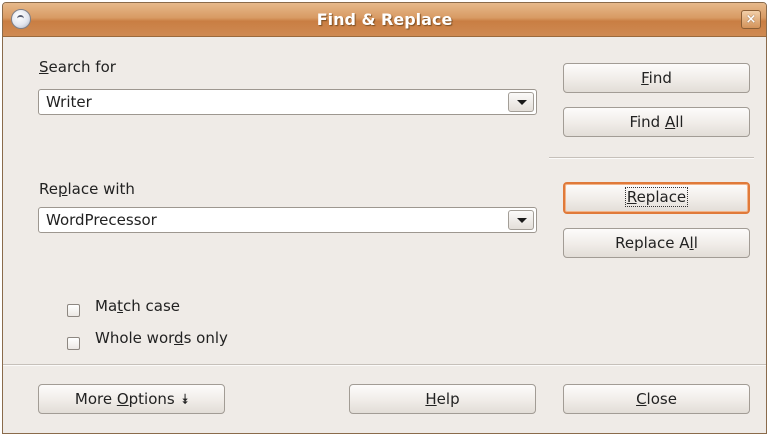 The width and height of the screenshot is (772, 437). I want to click on search-input: Writer, so click(69, 102).